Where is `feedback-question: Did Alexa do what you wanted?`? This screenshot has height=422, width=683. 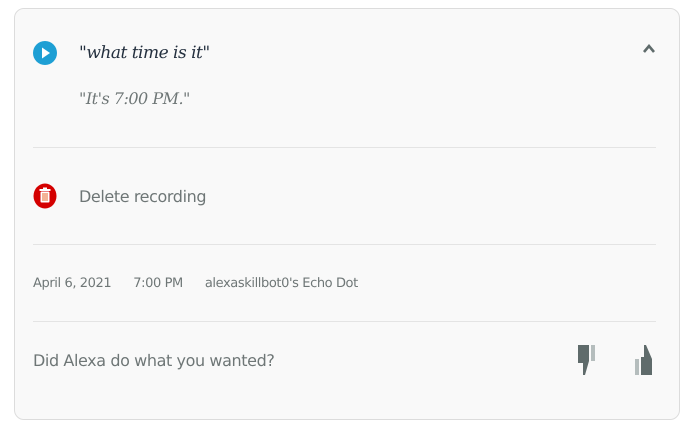
feedback-question: Did Alexa do what you wanted? is located at coordinates (154, 360).